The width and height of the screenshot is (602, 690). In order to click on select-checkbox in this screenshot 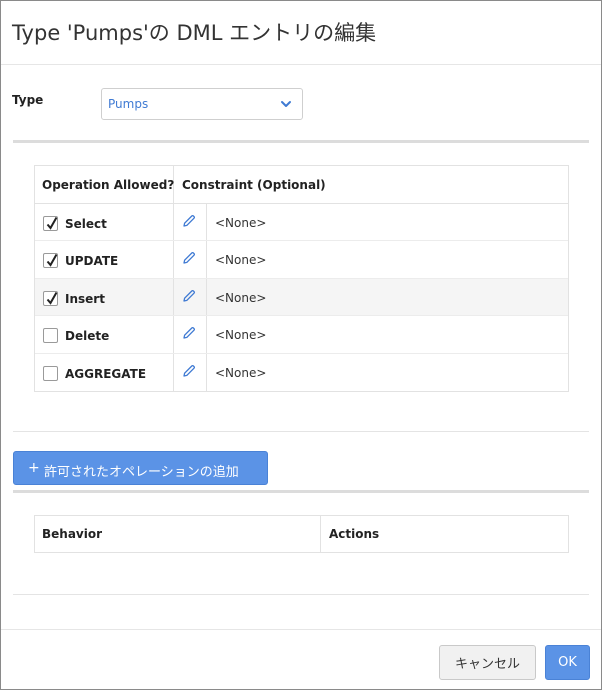, I will do `click(50, 223)`.